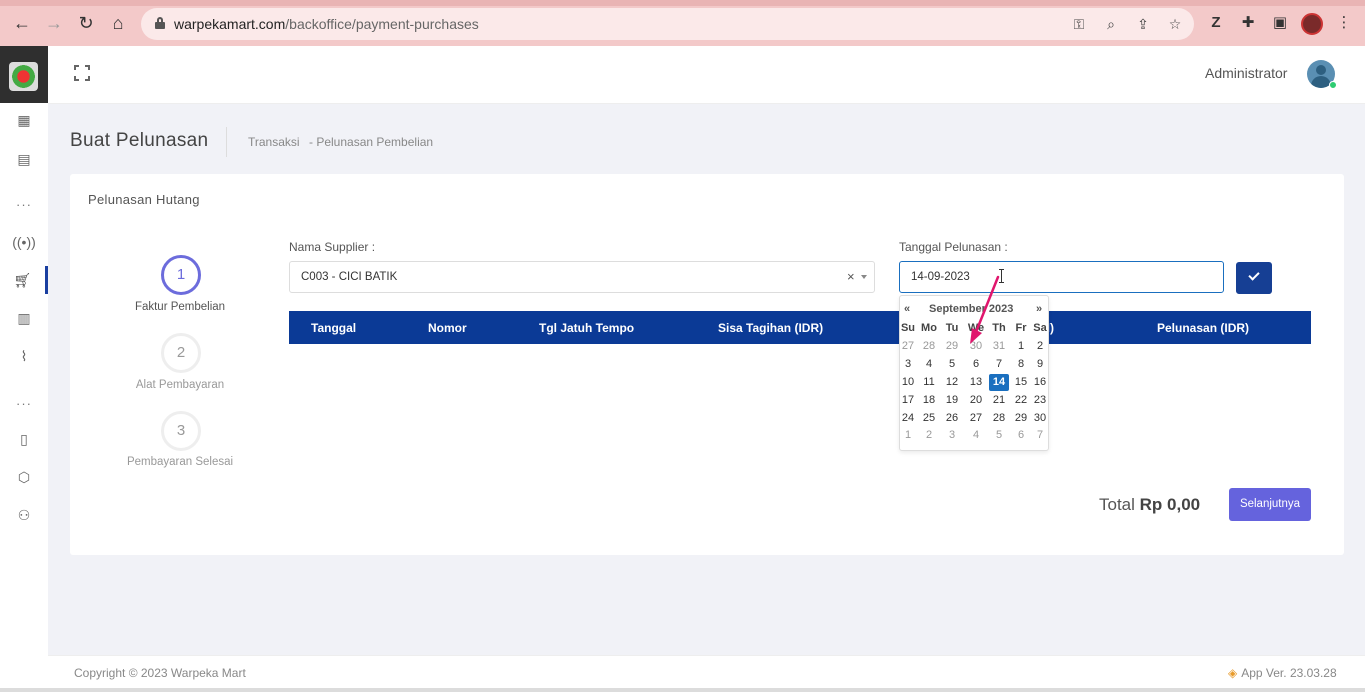  What do you see at coordinates (999, 382) in the screenshot?
I see `datepicker-day-selected: 14` at bounding box center [999, 382].